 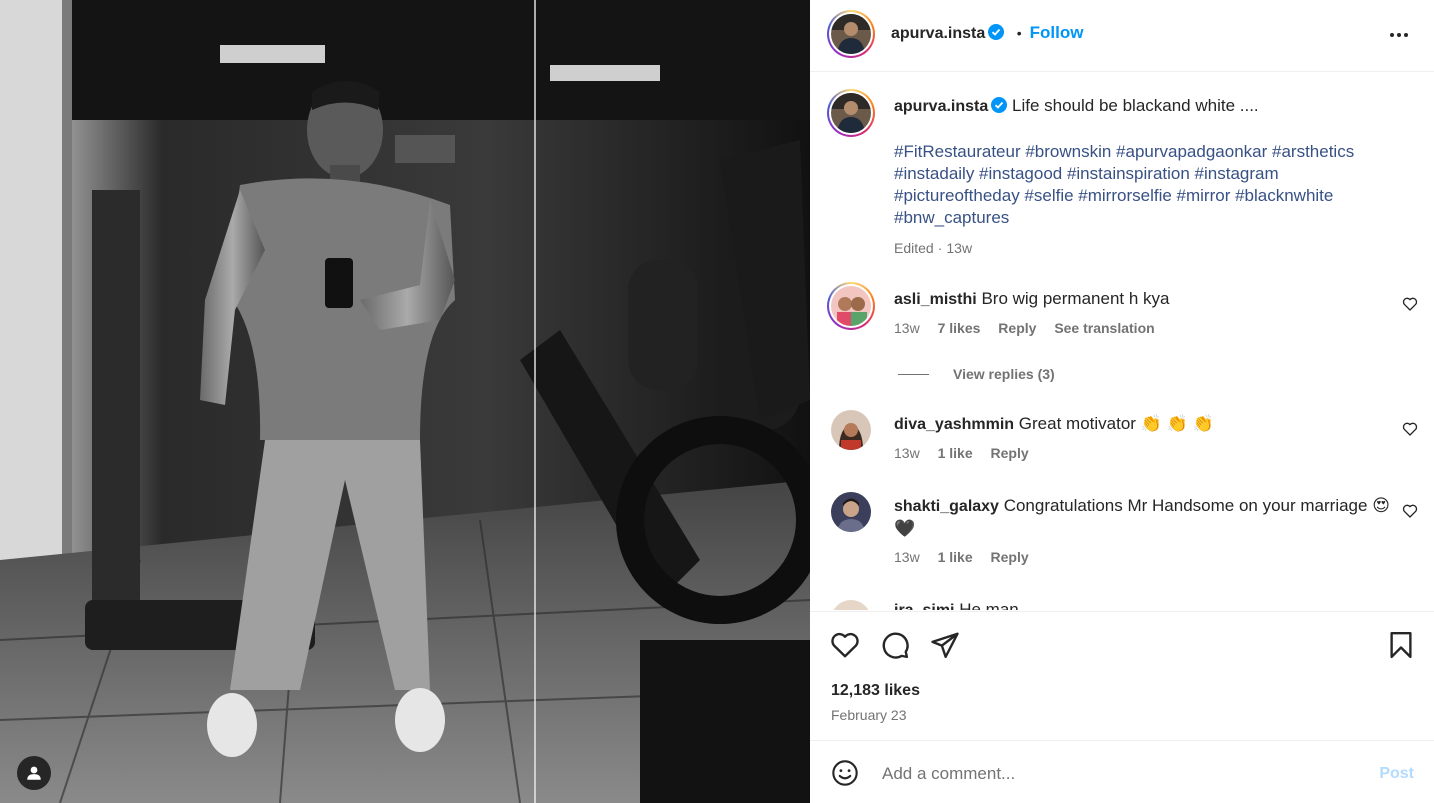 What do you see at coordinates (1117, 774) in the screenshot?
I see `comment-input` at bounding box center [1117, 774].